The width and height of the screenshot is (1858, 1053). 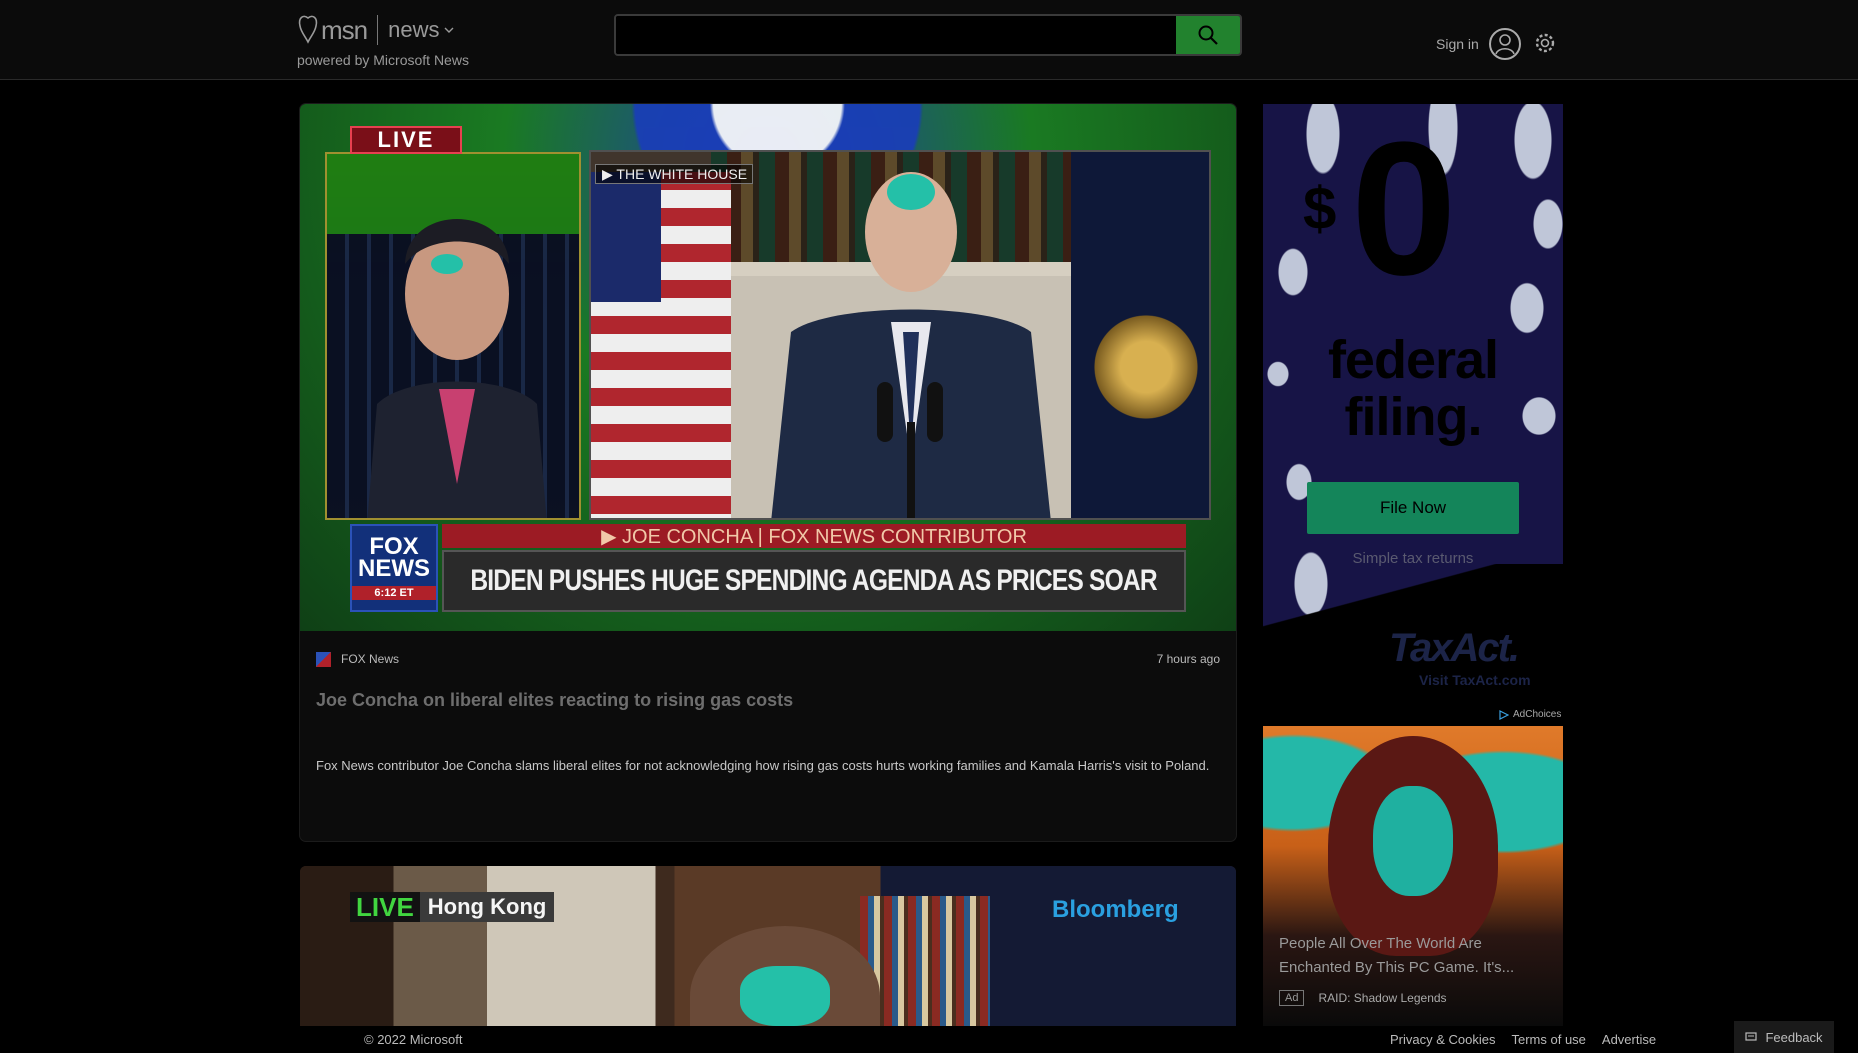 What do you see at coordinates (1413, 416) in the screenshot?
I see `filing-line: filing.` at bounding box center [1413, 416].